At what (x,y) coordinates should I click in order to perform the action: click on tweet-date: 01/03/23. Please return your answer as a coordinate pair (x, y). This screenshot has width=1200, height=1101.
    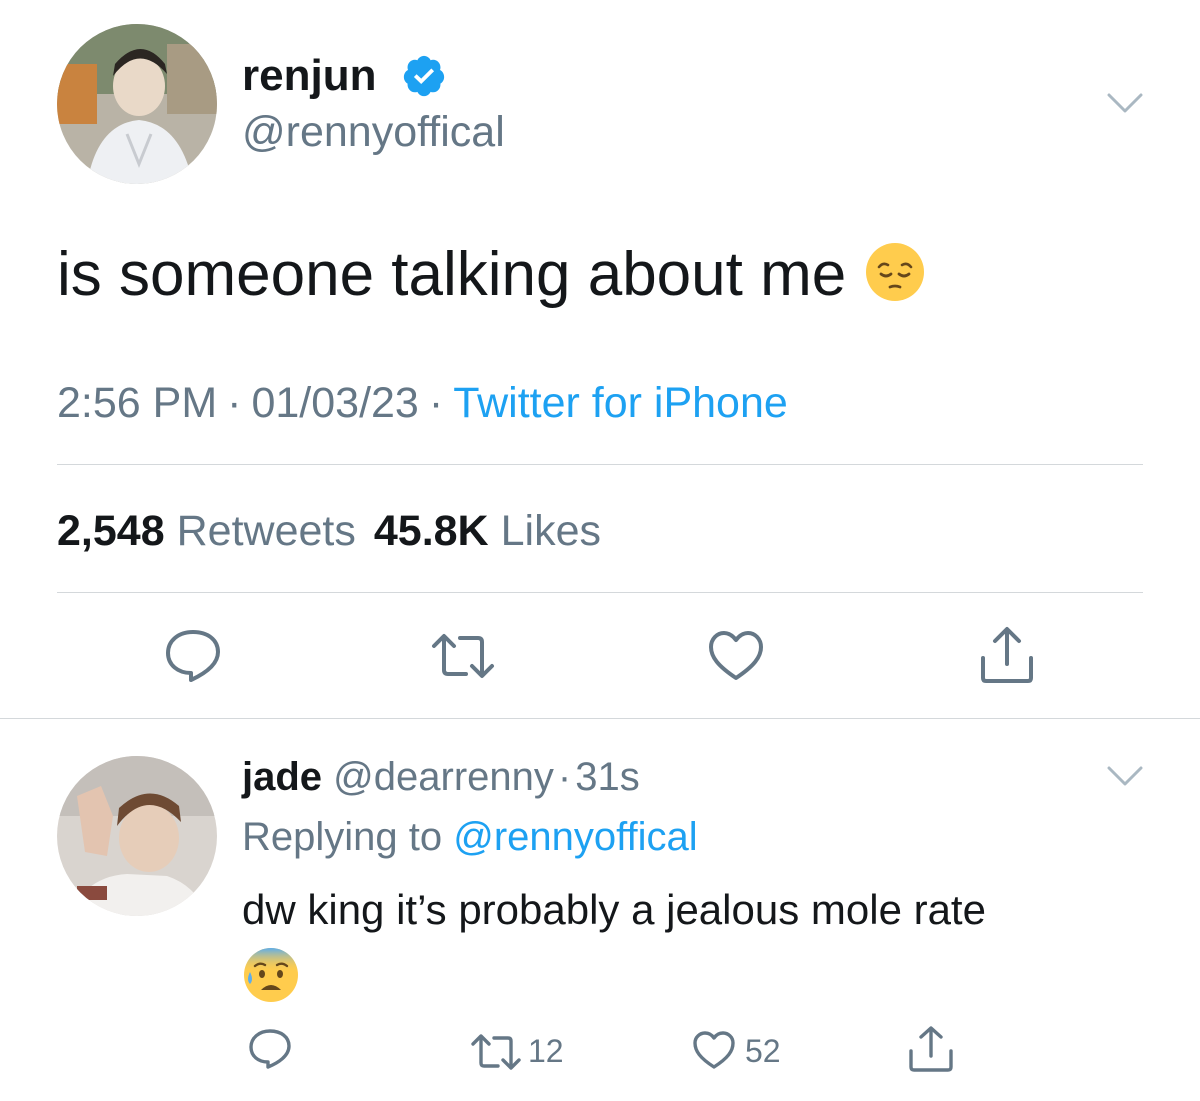
    Looking at the image, I should click on (335, 403).